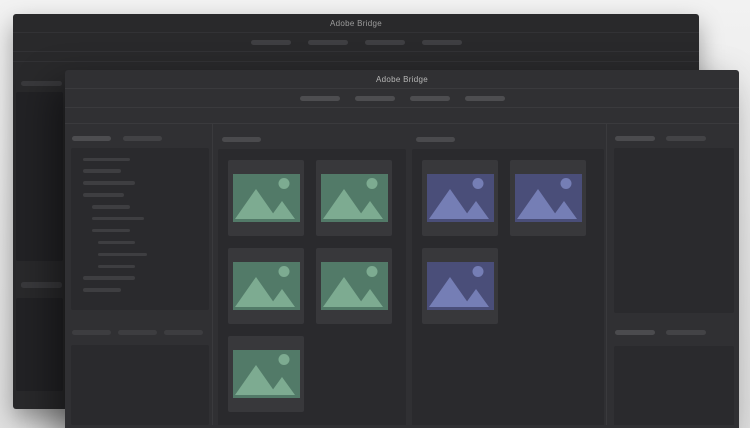 The width and height of the screenshot is (750, 428). Describe the element at coordinates (674, 230) in the screenshot. I see `metadata-panel-placeholder` at that location.